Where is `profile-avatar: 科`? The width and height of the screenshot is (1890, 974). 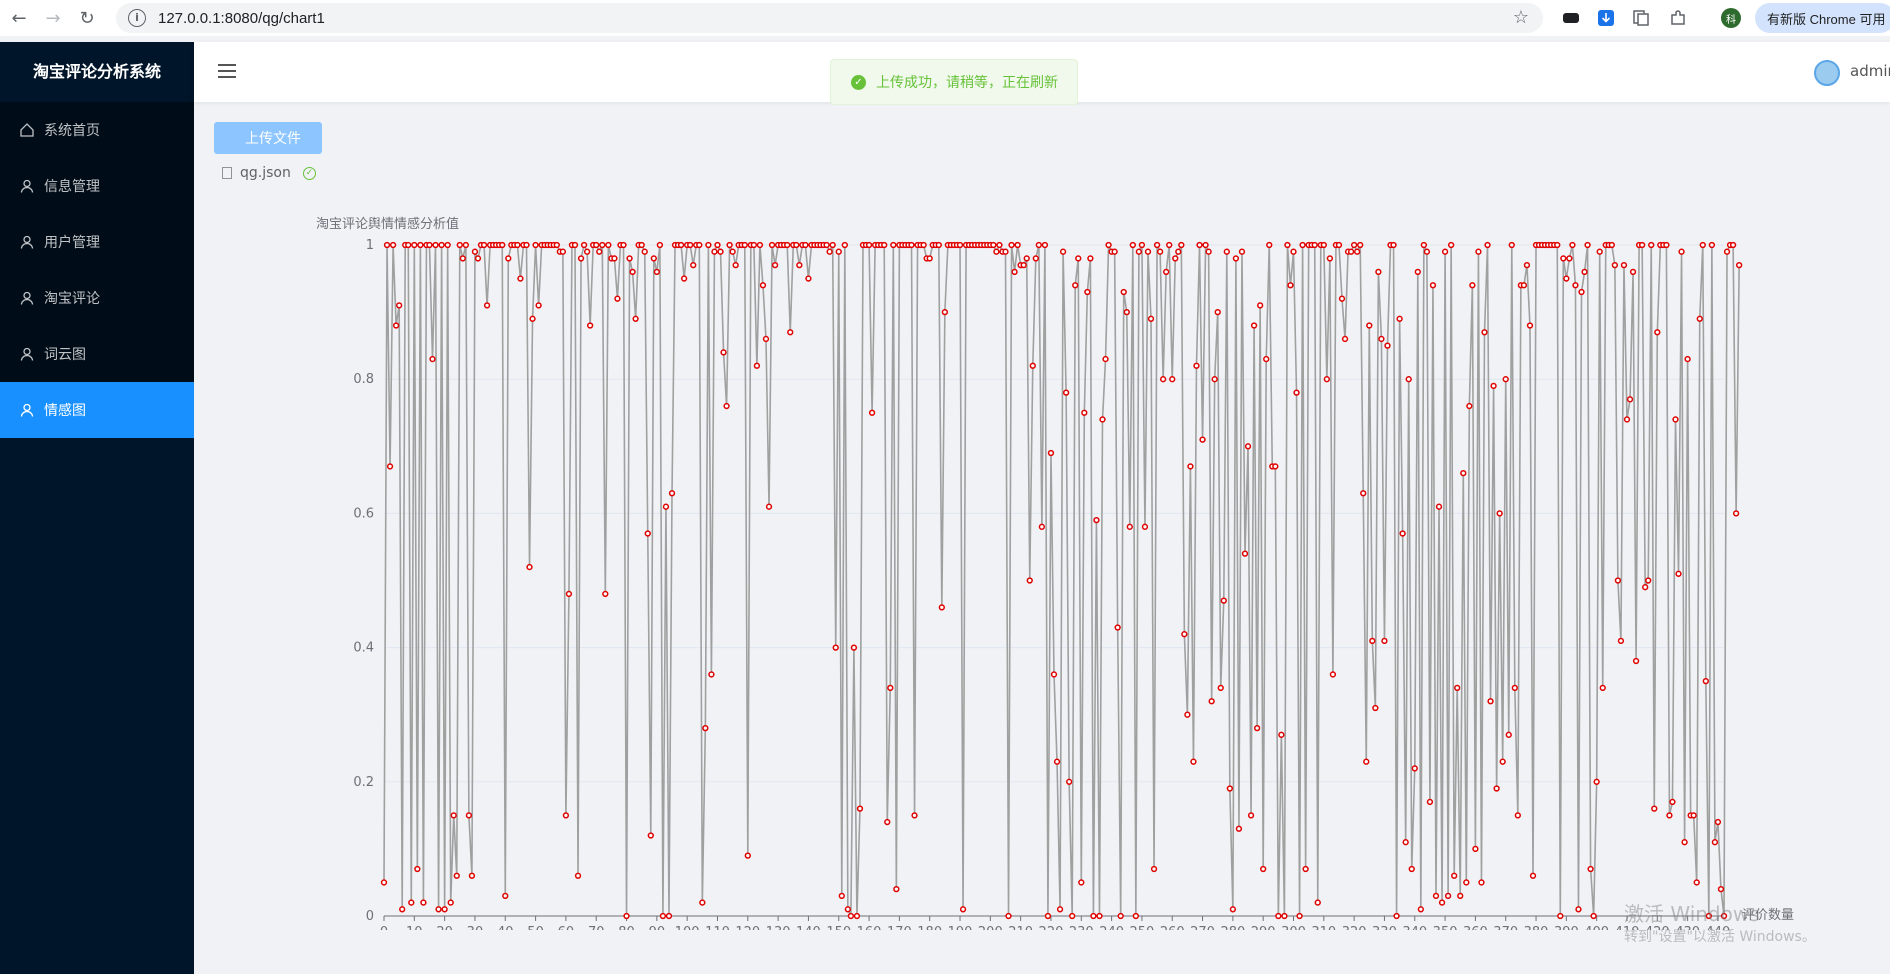 profile-avatar: 科 is located at coordinates (1731, 18).